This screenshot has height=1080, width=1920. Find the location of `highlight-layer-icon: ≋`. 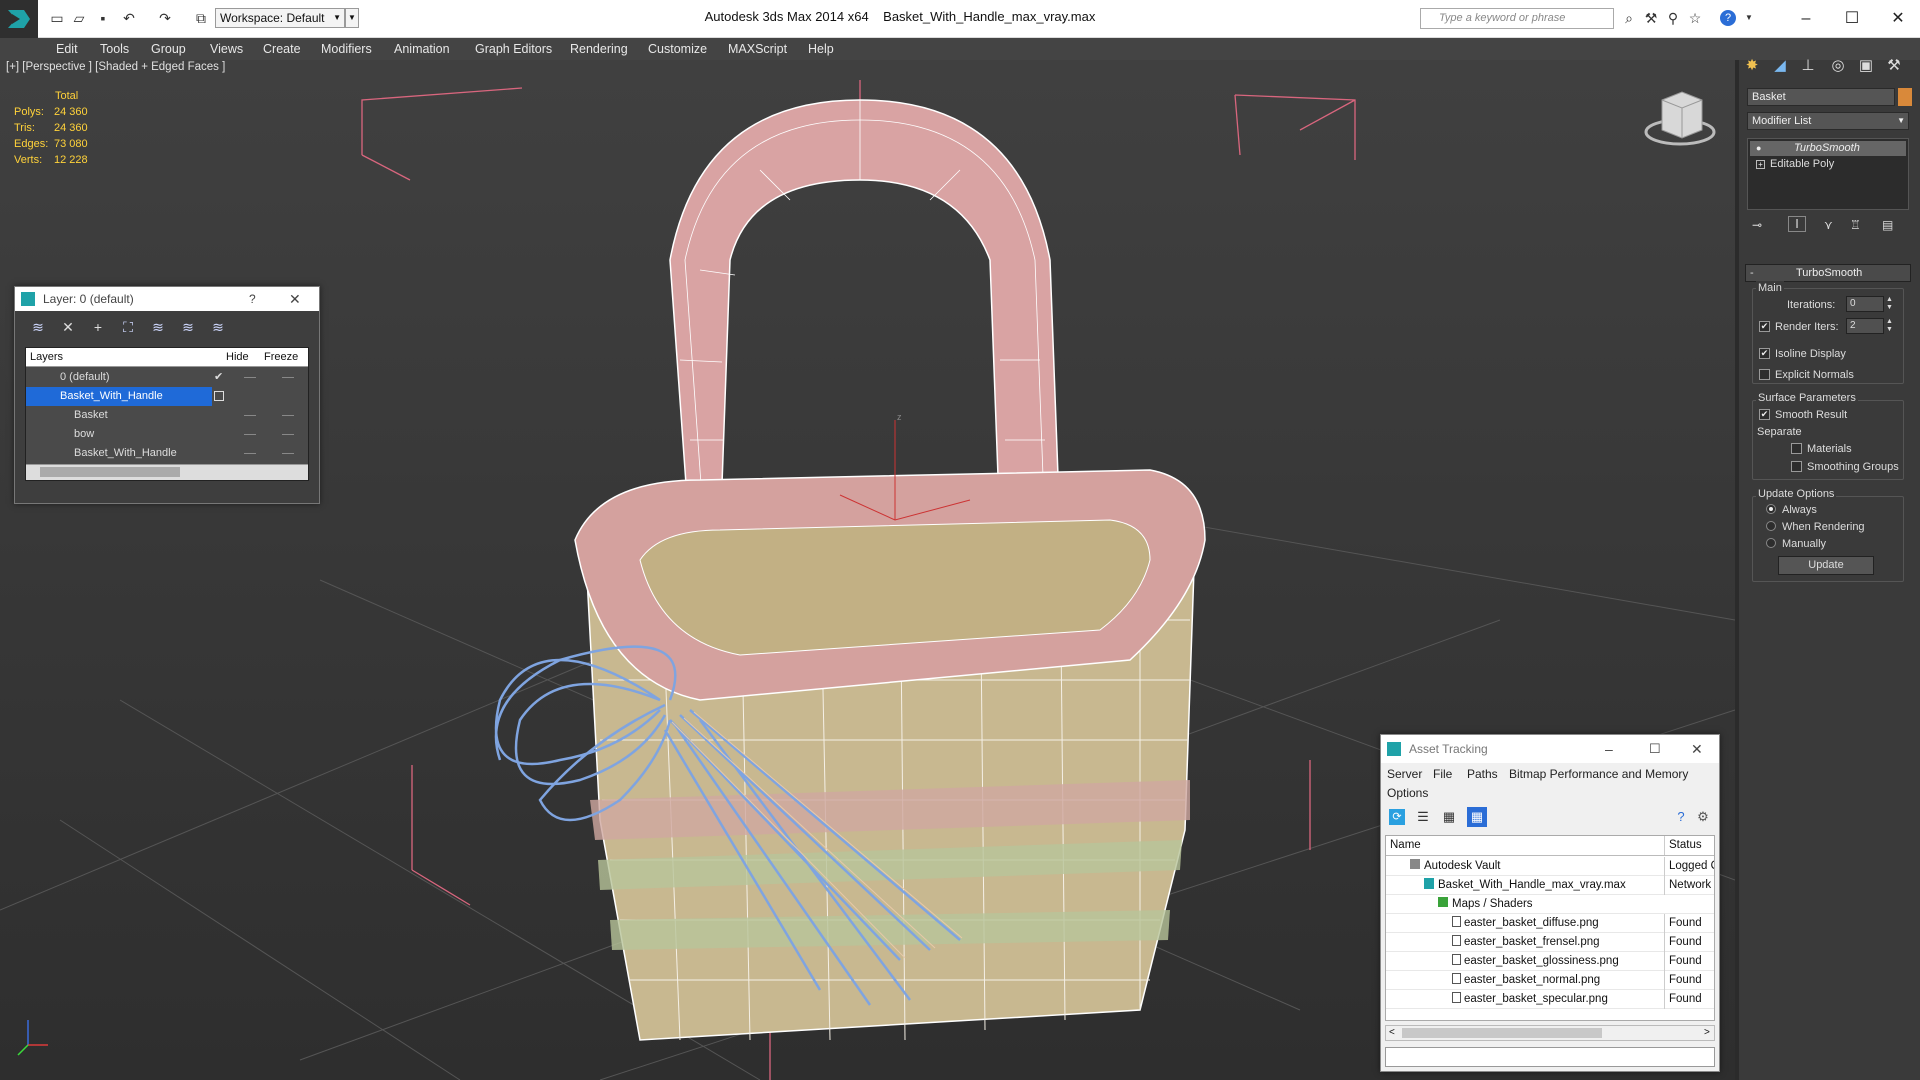

highlight-layer-icon: ≋ is located at coordinates (158, 327).